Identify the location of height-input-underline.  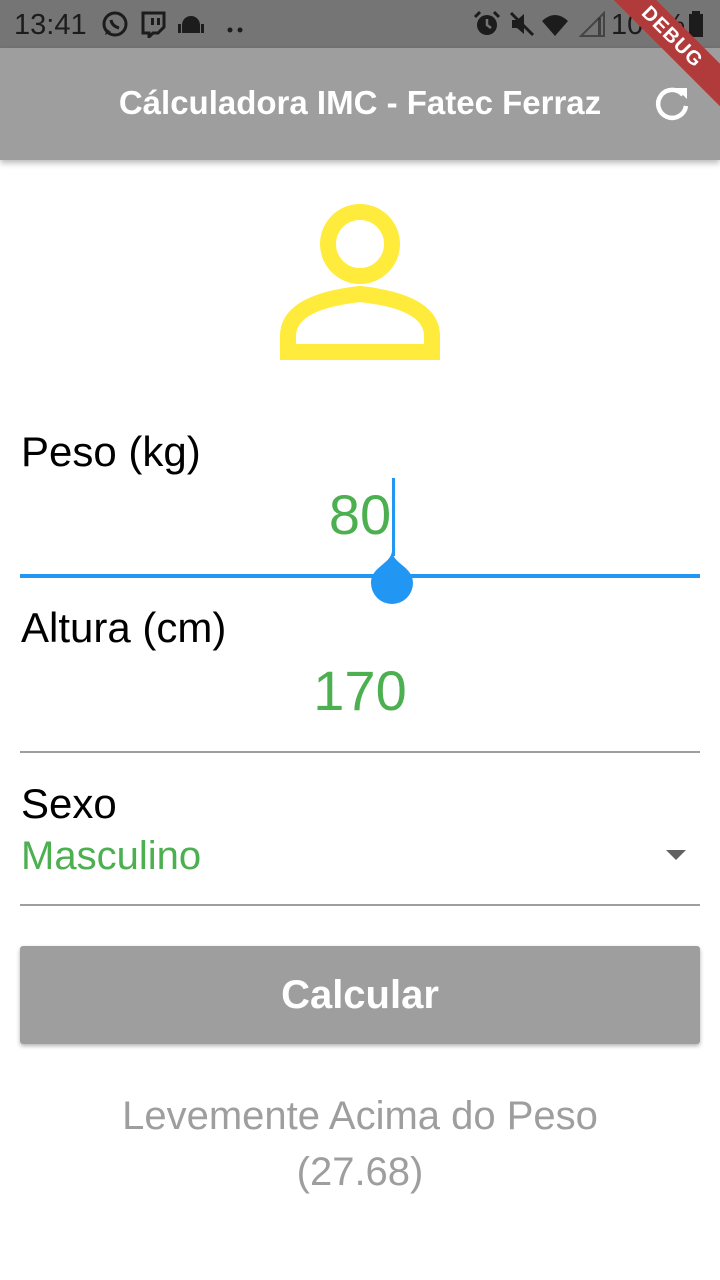
(360, 752).